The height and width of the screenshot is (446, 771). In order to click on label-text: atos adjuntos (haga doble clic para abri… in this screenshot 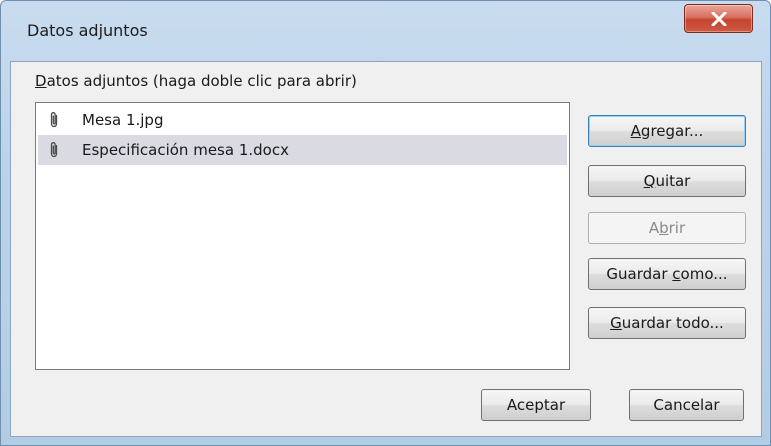, I will do `click(201, 81)`.